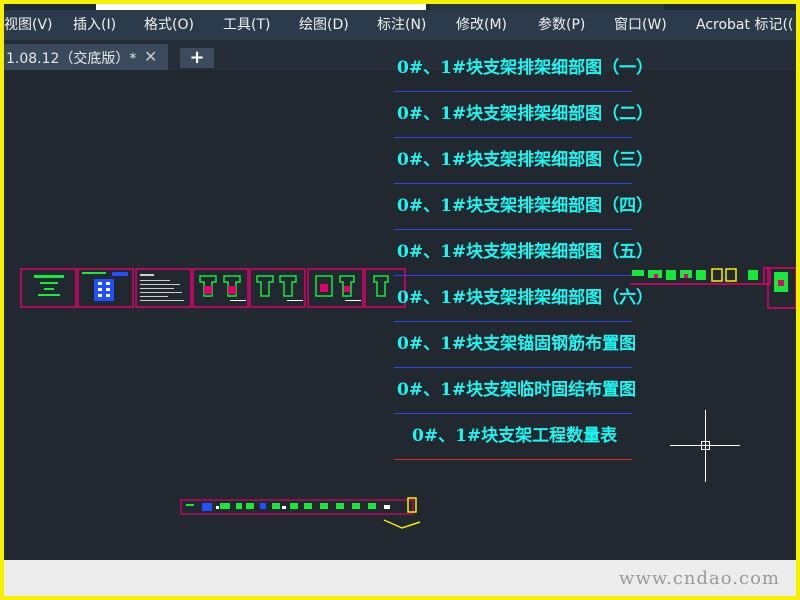 Image resolution: width=800 pixels, height=600 pixels. What do you see at coordinates (197, 58) in the screenshot?
I see `new-tab-button: +` at bounding box center [197, 58].